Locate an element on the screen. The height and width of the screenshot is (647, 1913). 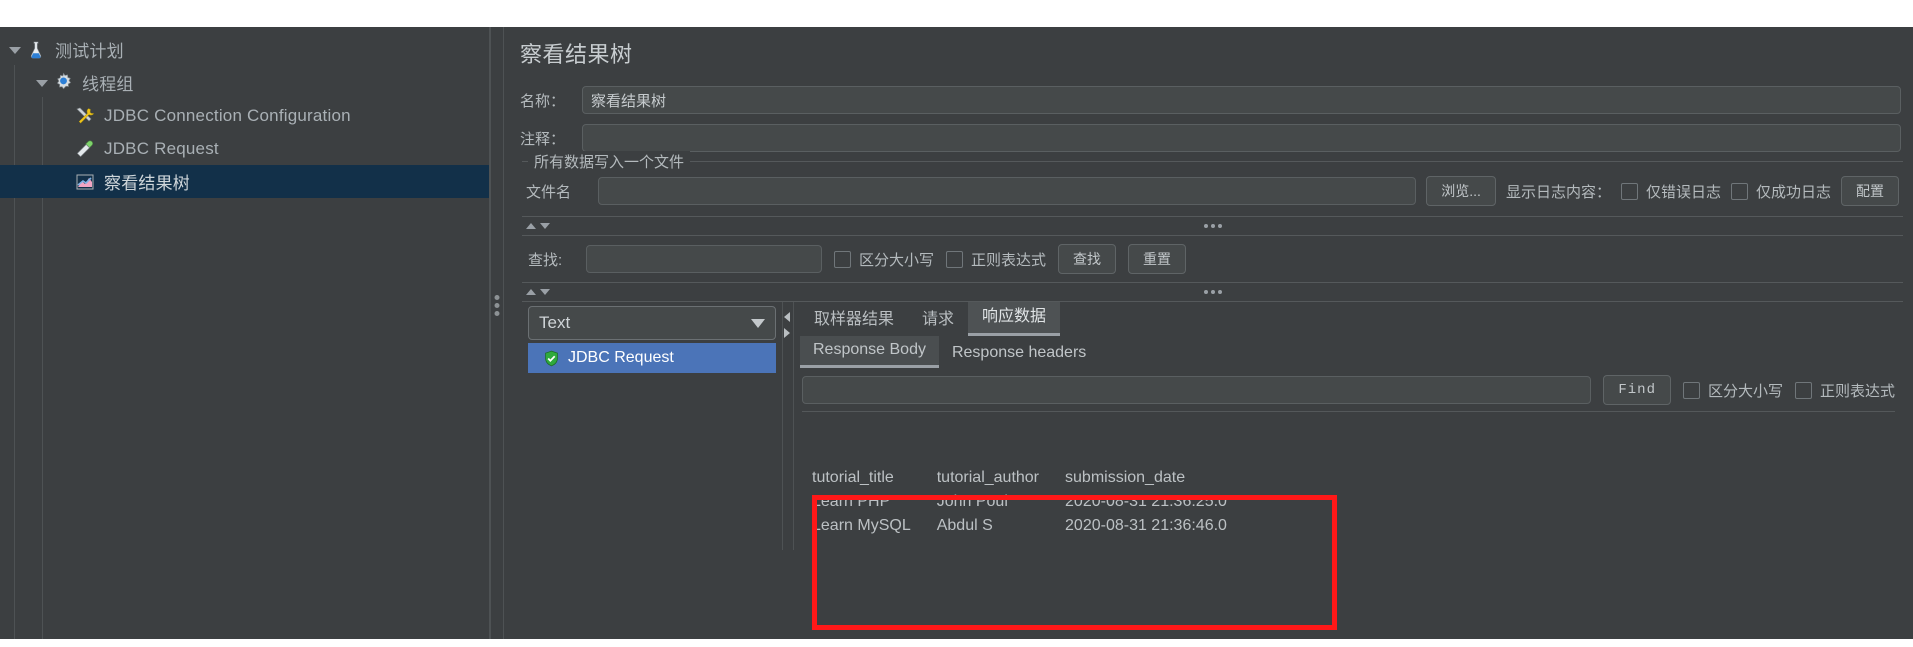
column-header: submission_date is located at coordinates (1125, 477).